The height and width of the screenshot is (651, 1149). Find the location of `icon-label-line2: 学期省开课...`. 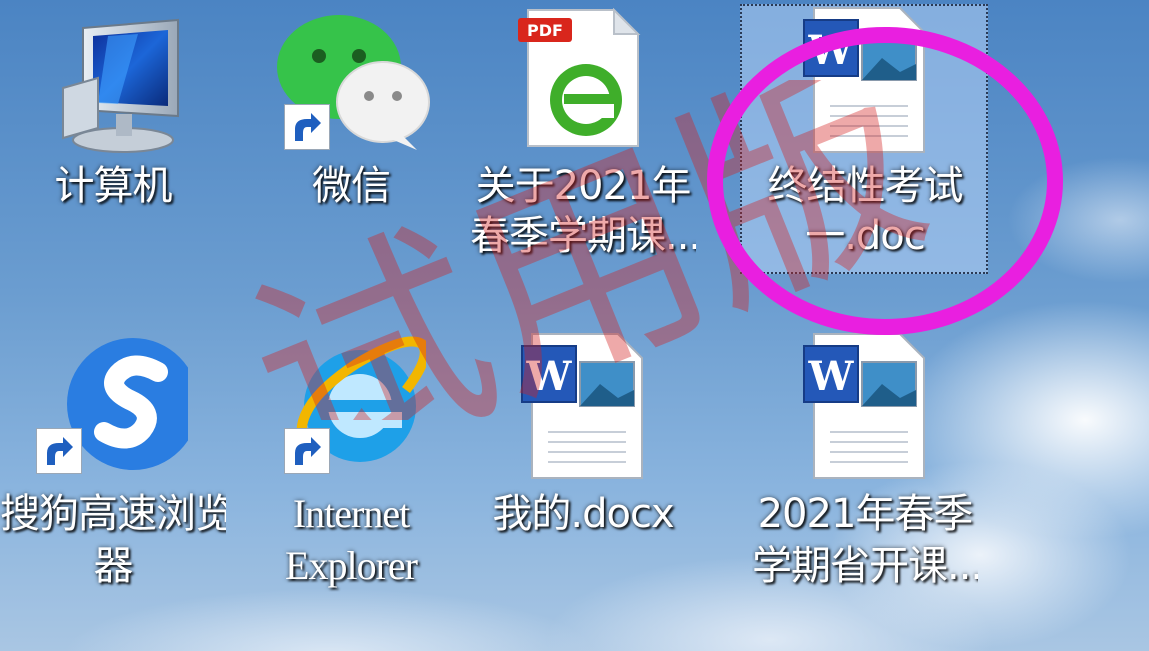

icon-label-line2: 学期省开课... is located at coordinates (865, 566).